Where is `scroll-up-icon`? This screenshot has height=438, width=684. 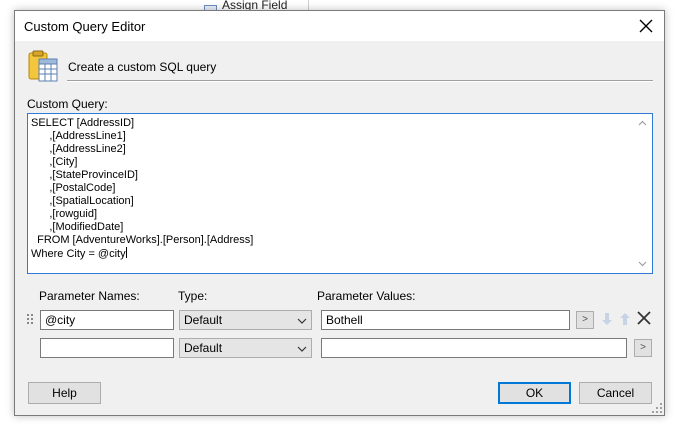
scroll-up-icon is located at coordinates (642, 123).